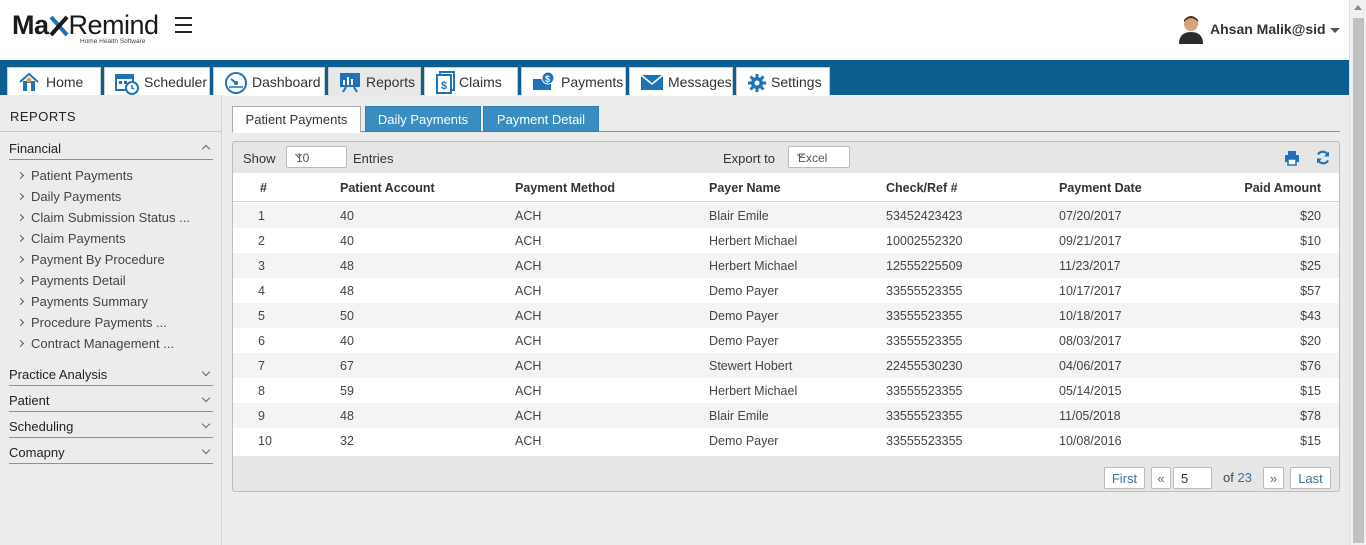 The width and height of the screenshot is (1366, 545). Describe the element at coordinates (78, 280) in the screenshot. I see `sidebar-item-label: Payments Detail` at that location.